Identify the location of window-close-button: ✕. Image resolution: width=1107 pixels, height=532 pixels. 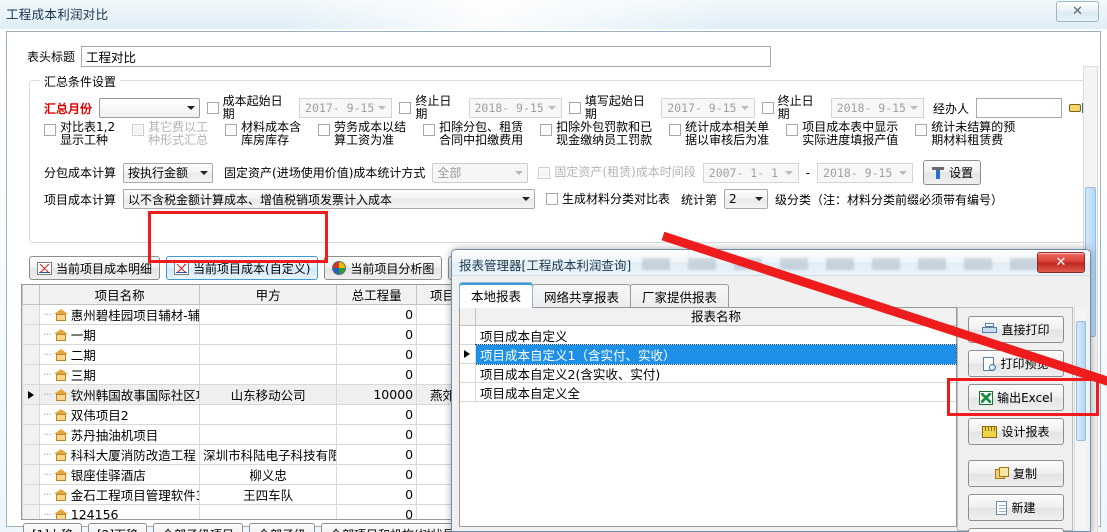
(1077, 11).